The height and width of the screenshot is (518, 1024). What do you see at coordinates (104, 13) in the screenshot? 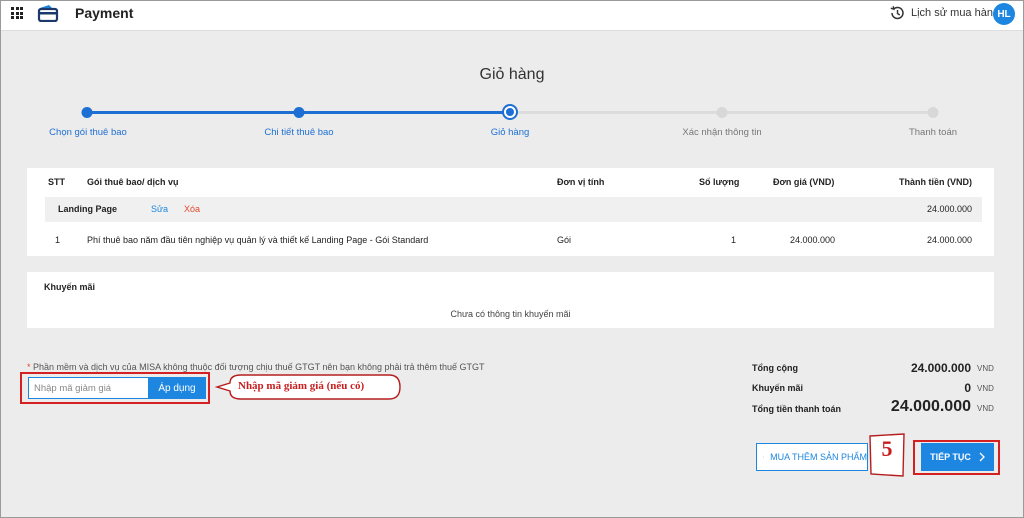
I see `app-title: Payment` at bounding box center [104, 13].